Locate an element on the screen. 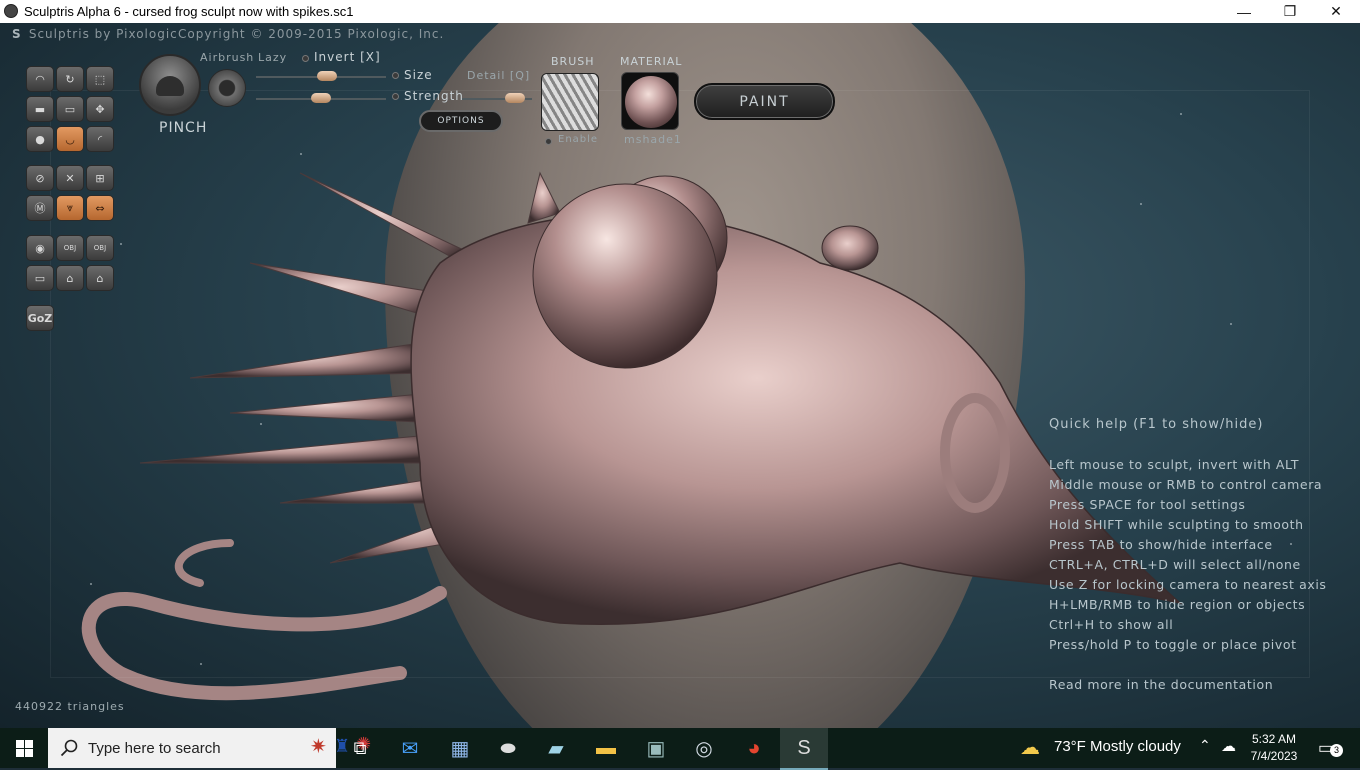 This screenshot has width=1360, height=770. triangle-count: 440922 triangles is located at coordinates (70, 706).